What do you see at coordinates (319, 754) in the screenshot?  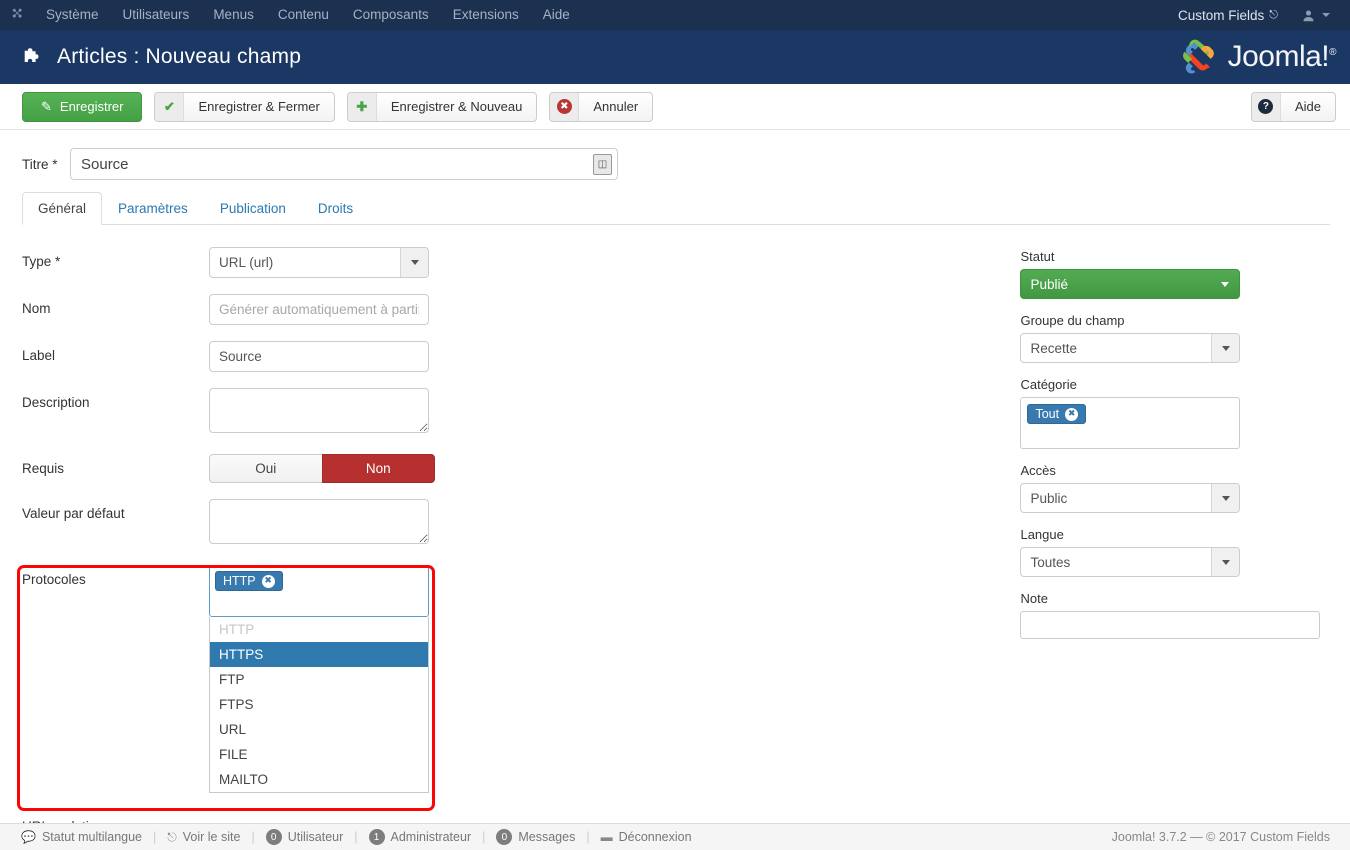 I see `protocol-option-file: FILE` at bounding box center [319, 754].